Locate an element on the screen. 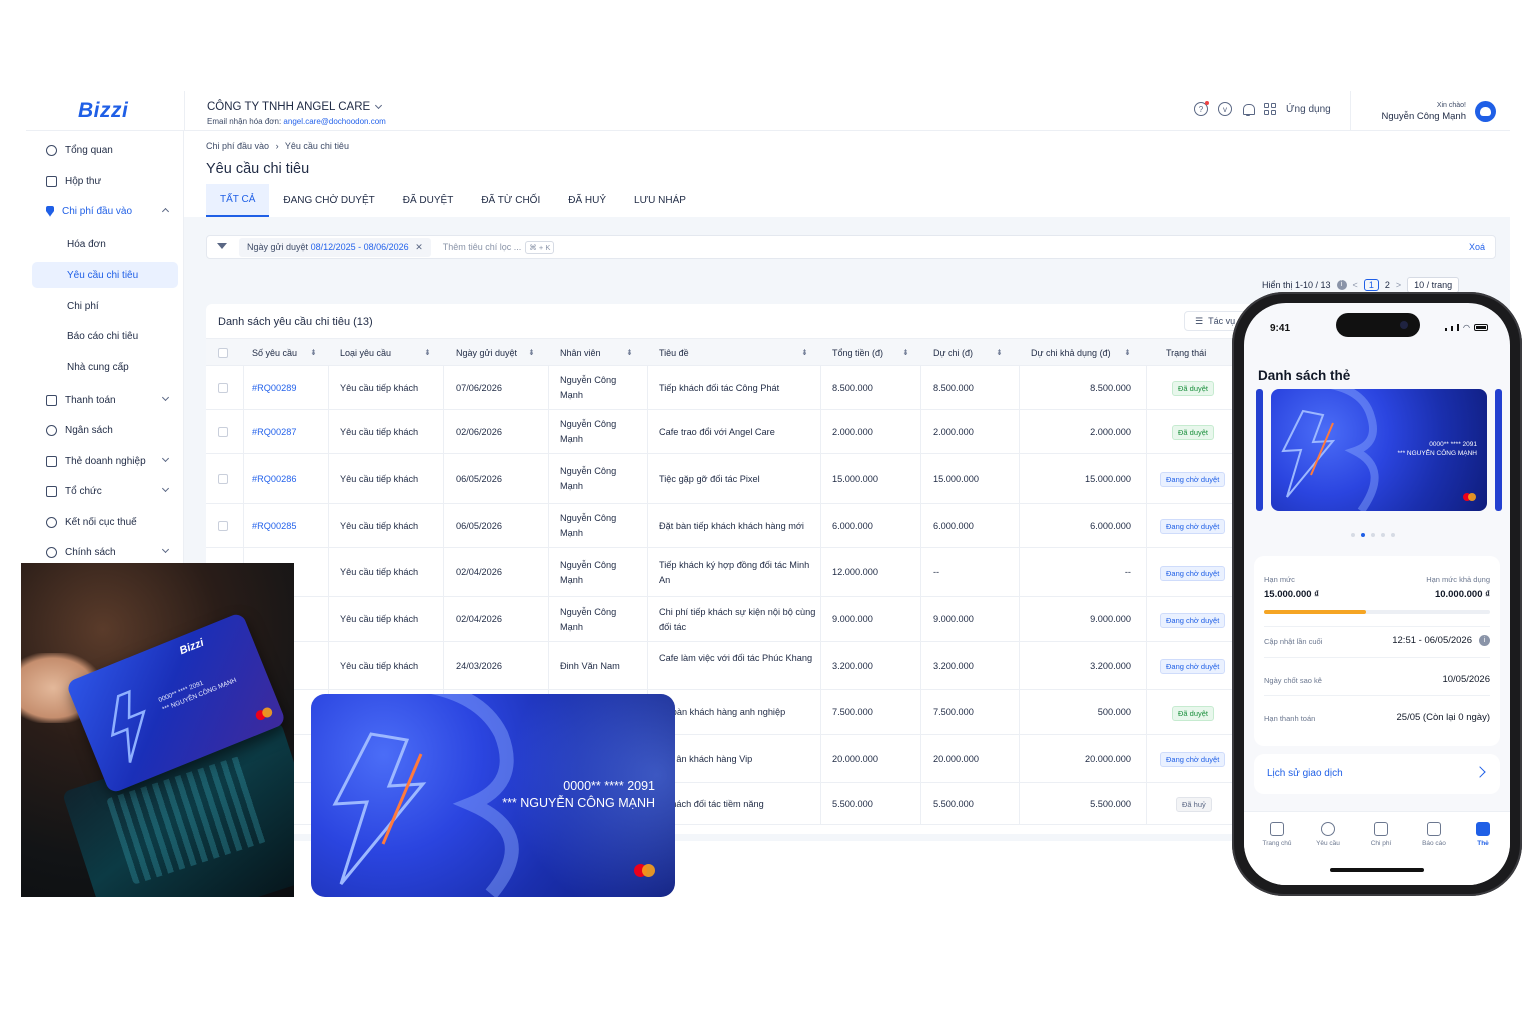 This screenshot has height=1024, width=1536. email-value: angel.care@dochoodon.com is located at coordinates (334, 121).